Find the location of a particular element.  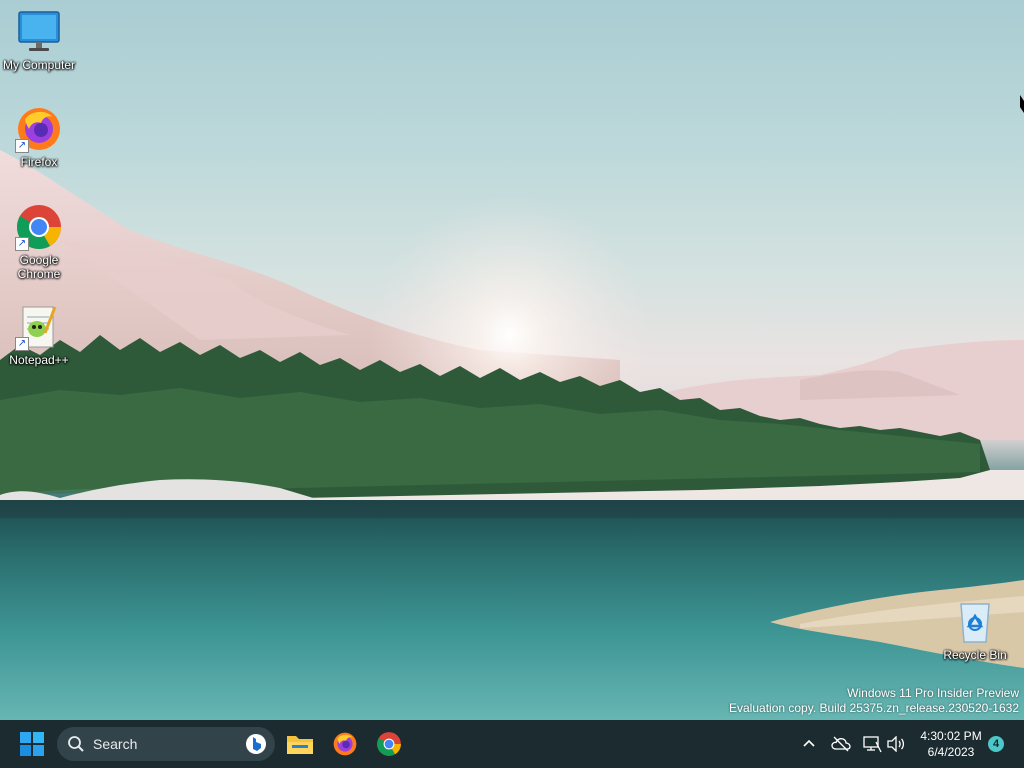

notepadpp-icon: ↗ is located at coordinates (39, 327).